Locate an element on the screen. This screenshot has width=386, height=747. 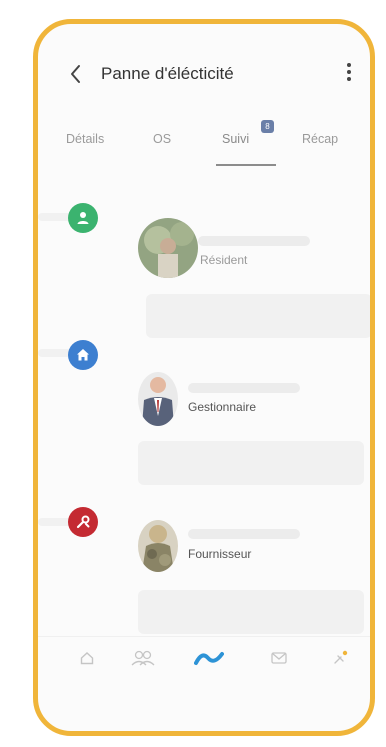
timeline-manager-badge is located at coordinates (83, 355).